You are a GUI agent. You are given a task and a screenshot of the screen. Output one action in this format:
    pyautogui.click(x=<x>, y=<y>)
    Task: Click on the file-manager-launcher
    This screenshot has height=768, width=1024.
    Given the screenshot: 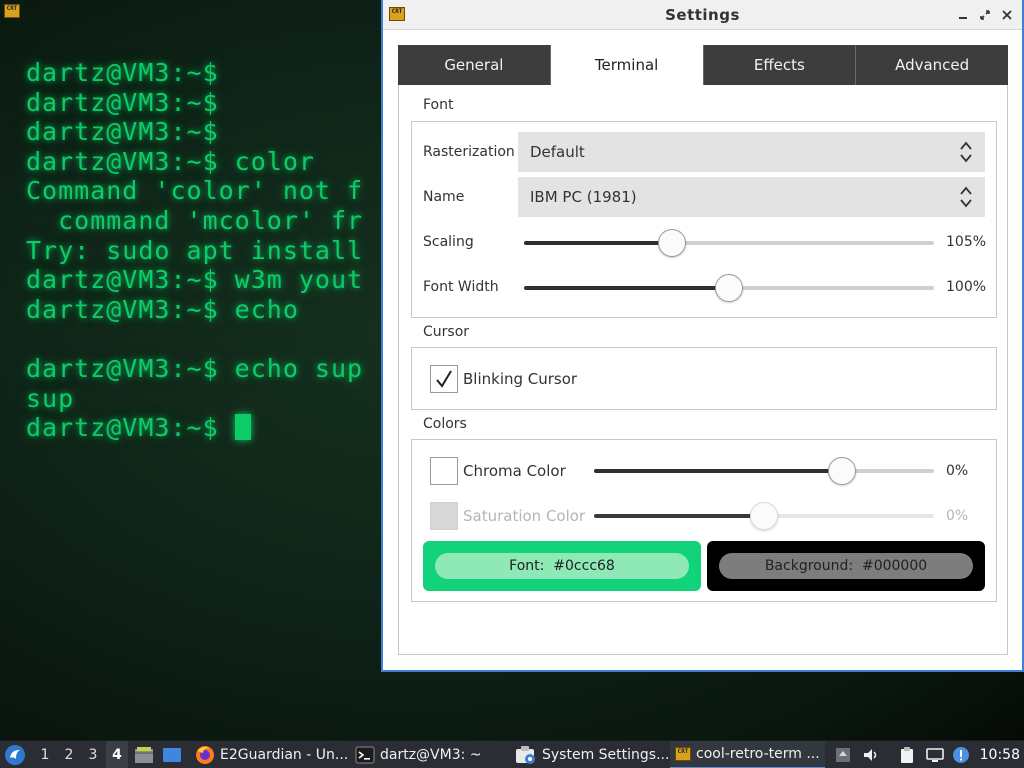 What is the action you would take?
    pyautogui.click(x=144, y=754)
    